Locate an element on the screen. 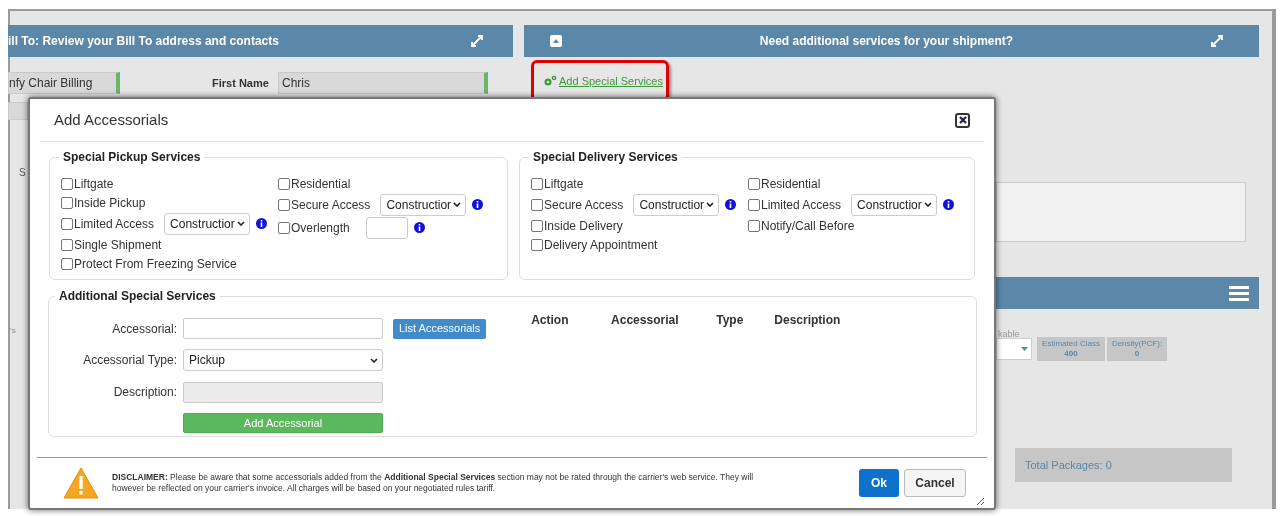 This screenshot has height=516, width=1283. dropdown is located at coordinates (1014, 349).